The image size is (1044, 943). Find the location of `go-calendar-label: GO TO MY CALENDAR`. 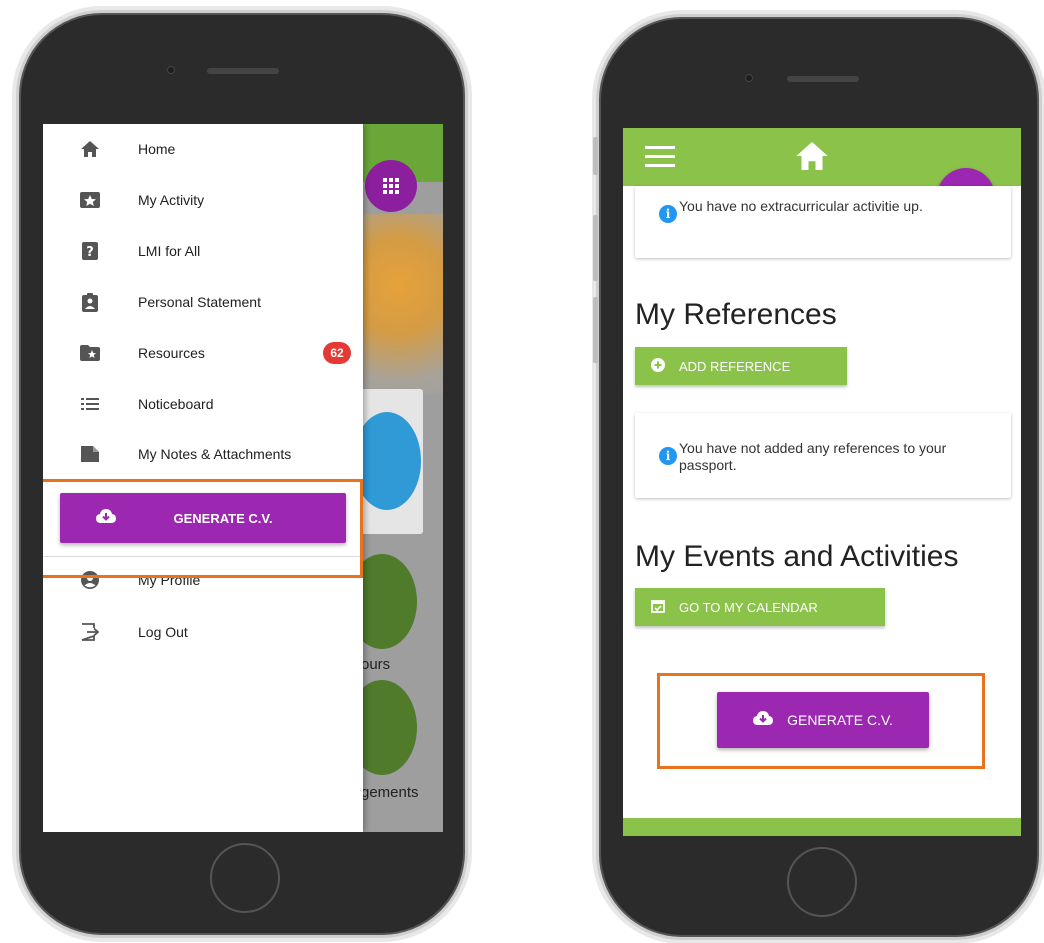

go-calendar-label: GO TO MY CALENDAR is located at coordinates (748, 607).